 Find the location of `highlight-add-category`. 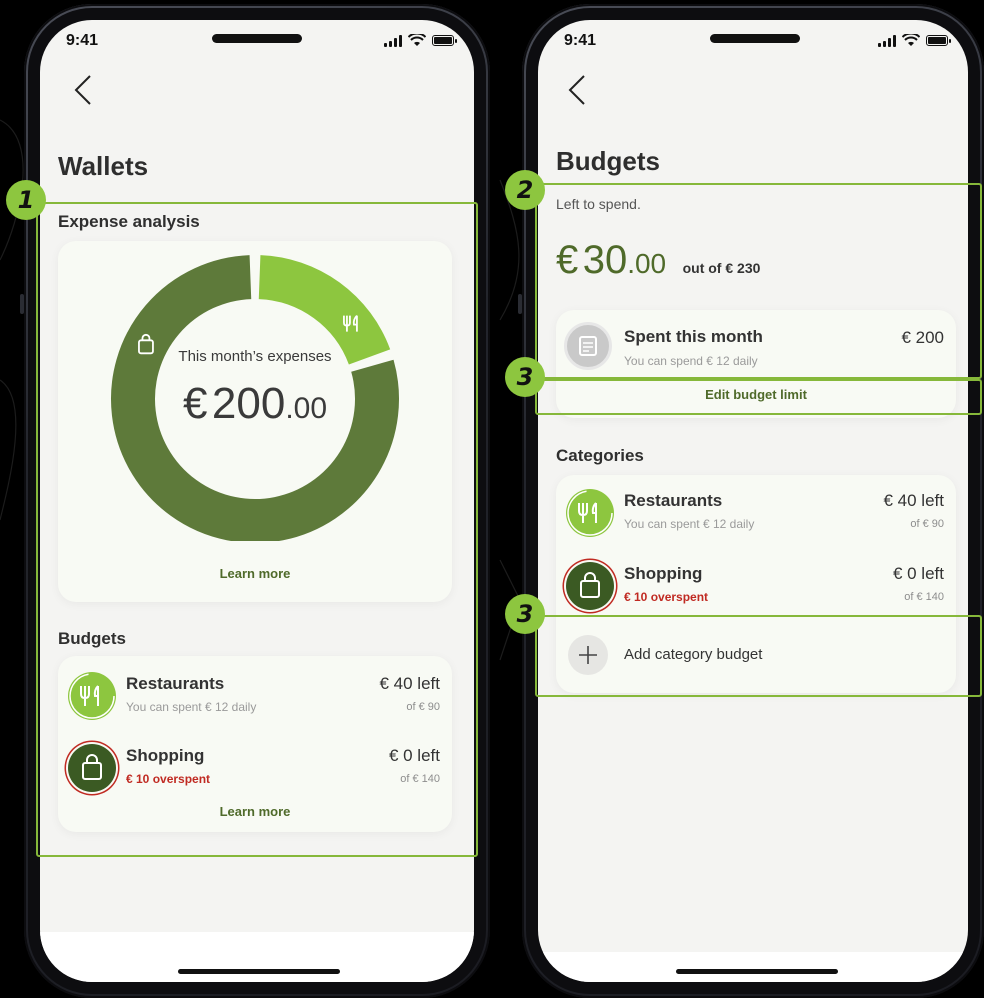

highlight-add-category is located at coordinates (758, 656).